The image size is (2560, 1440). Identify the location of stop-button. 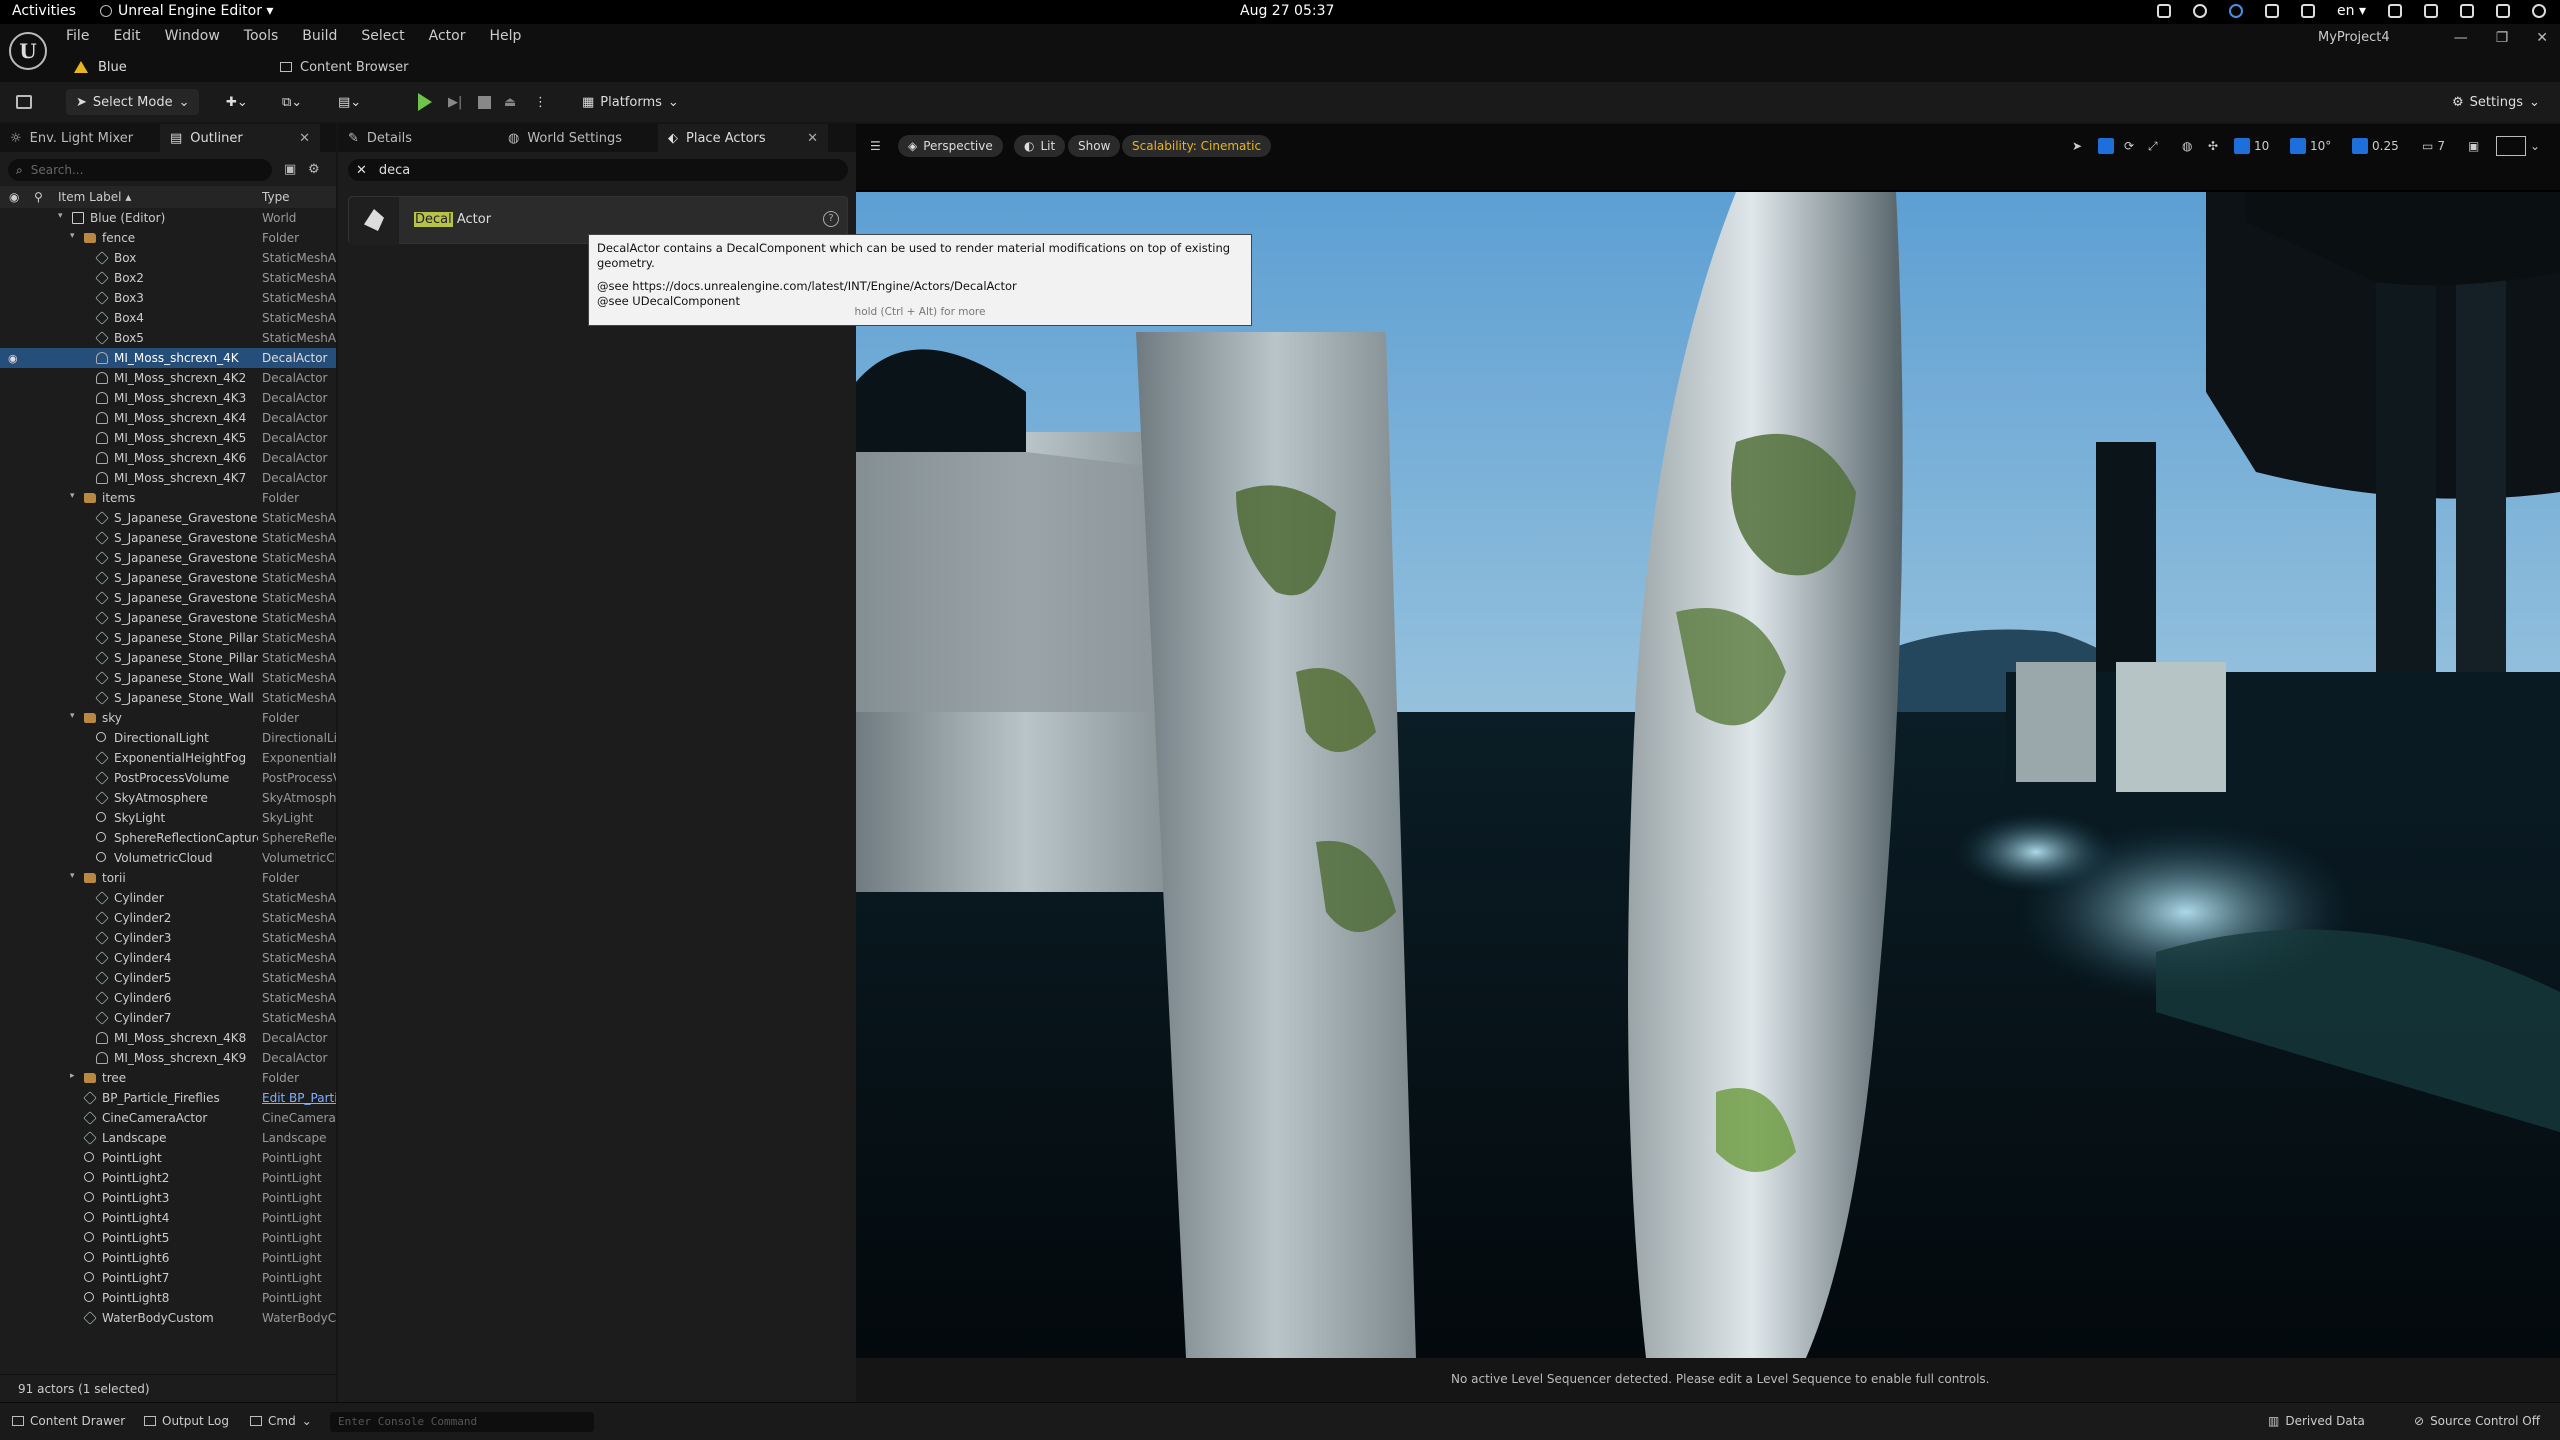
(484, 102).